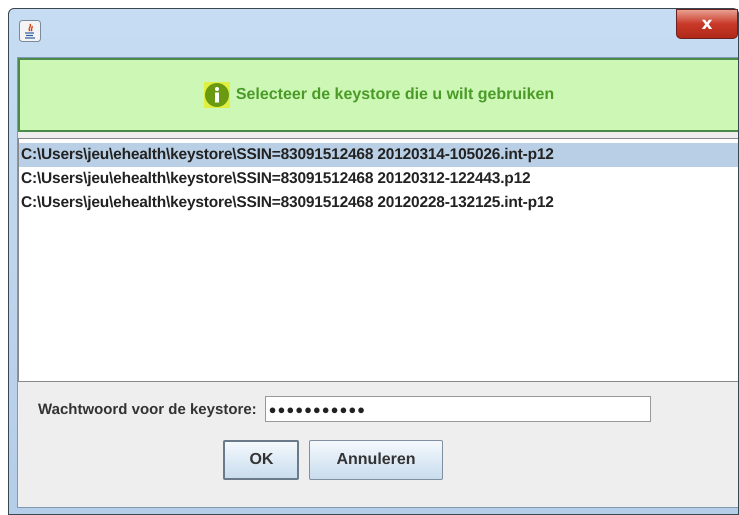  What do you see at coordinates (378, 155) in the screenshot?
I see `keystore-item: C:\Users\jeu\ehealth\keystore\SSIN=83091512468 20120314-105026.int-p12` at bounding box center [378, 155].